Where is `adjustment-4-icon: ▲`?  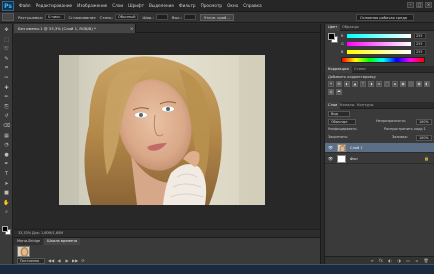
adjustment-4-icon: ▲ is located at coordinates (355, 84).